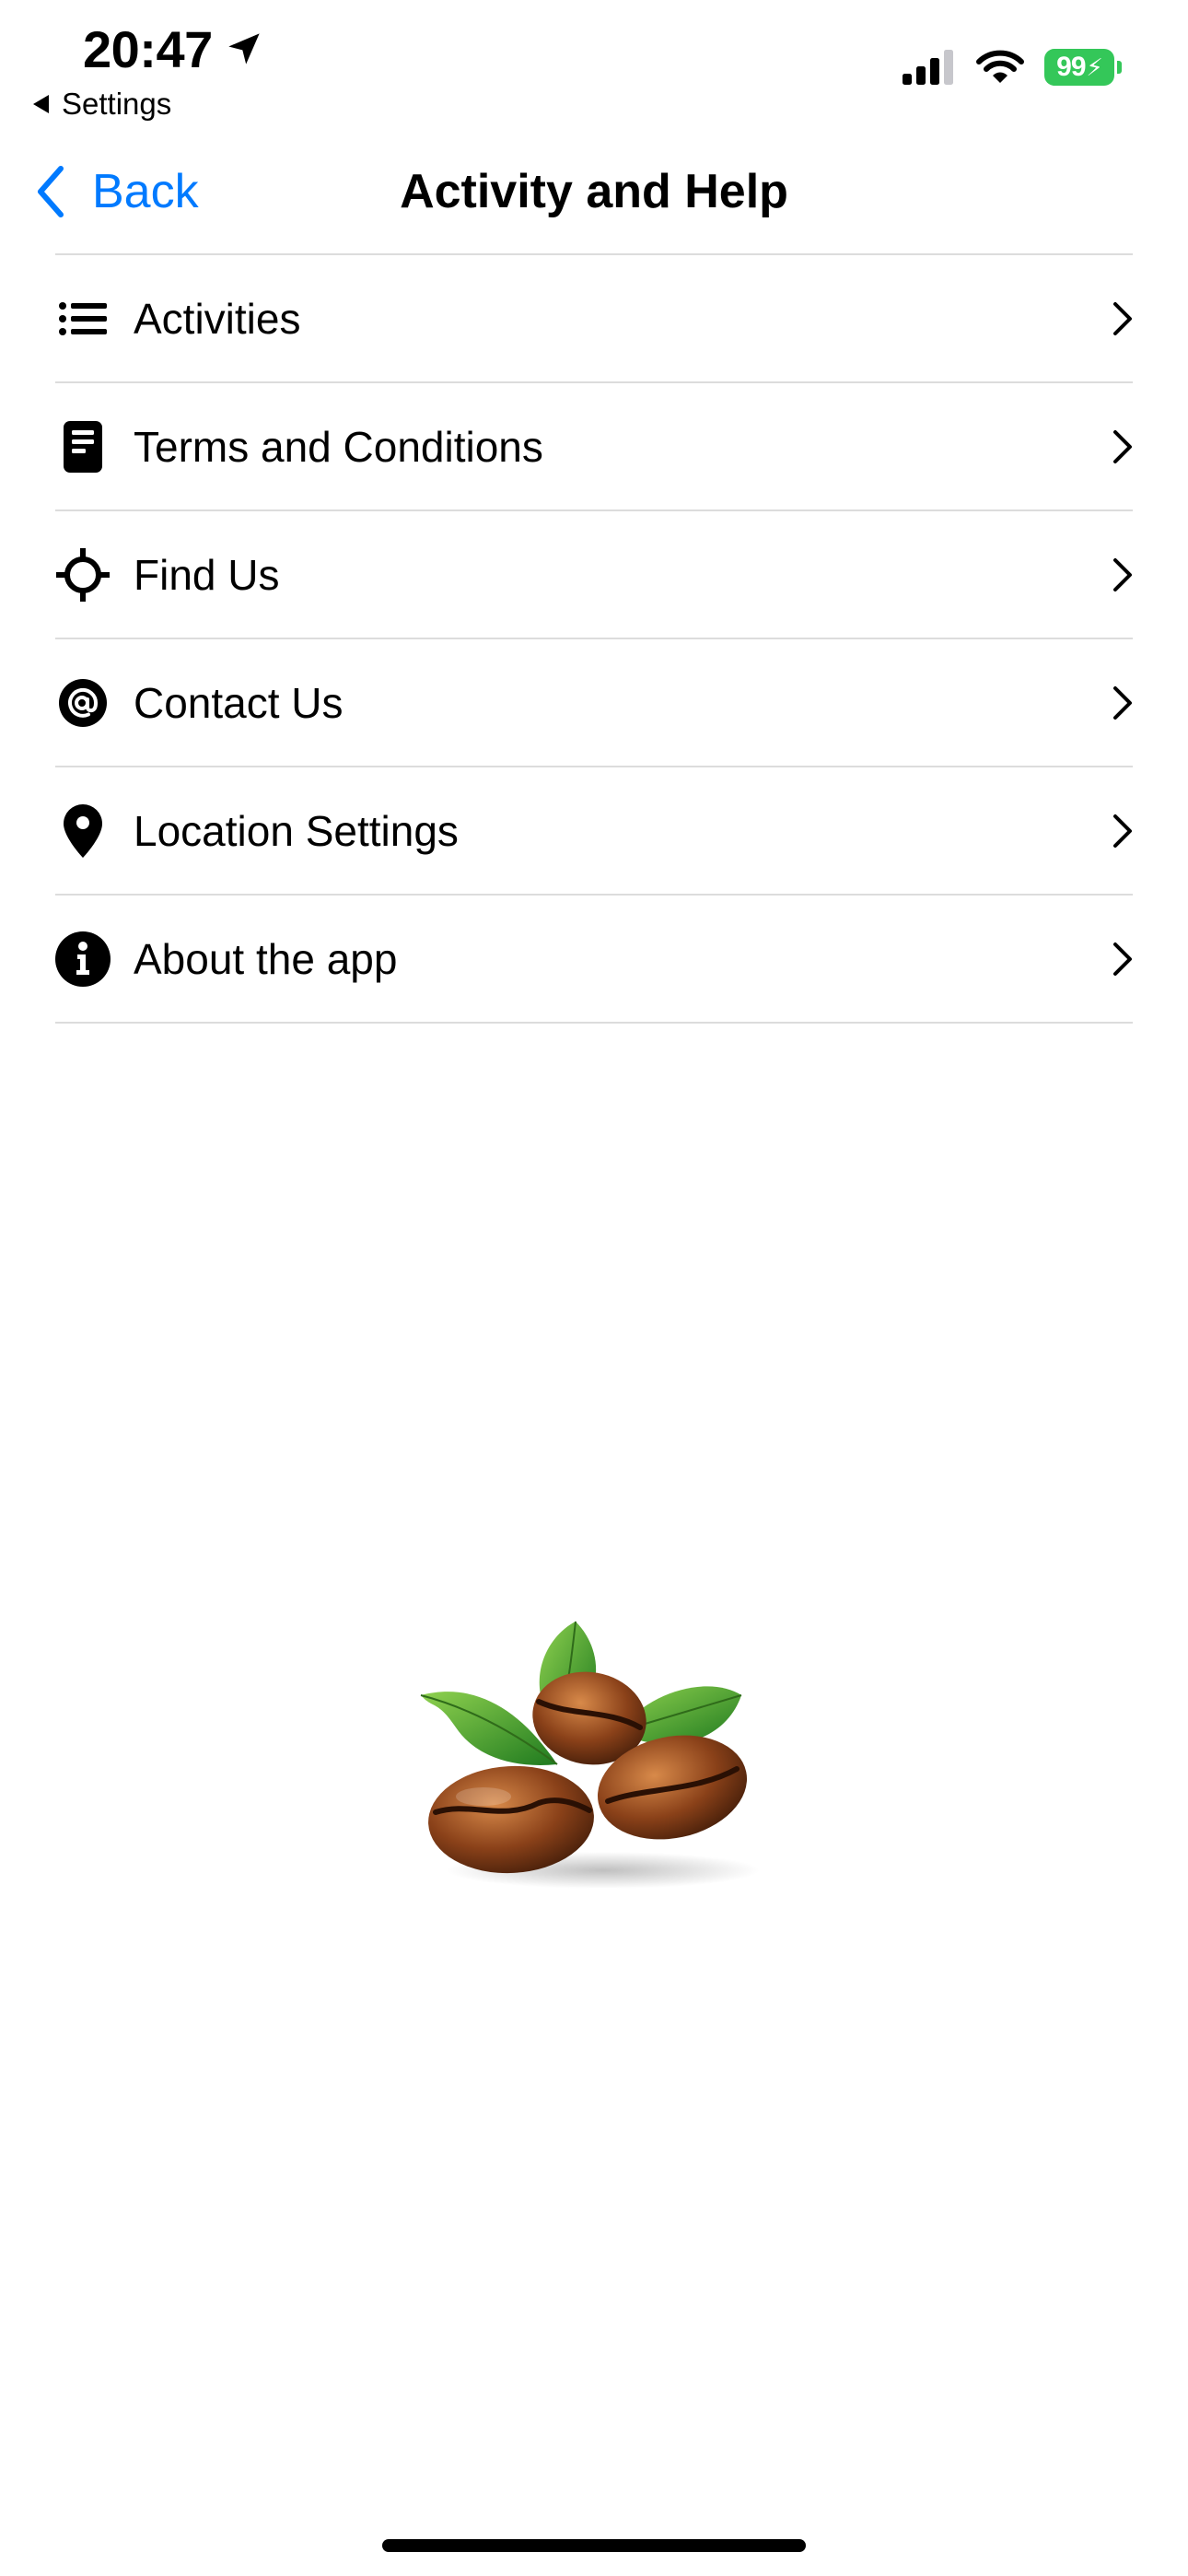  What do you see at coordinates (239, 702) in the screenshot?
I see `menu-item-label: Contact Us` at bounding box center [239, 702].